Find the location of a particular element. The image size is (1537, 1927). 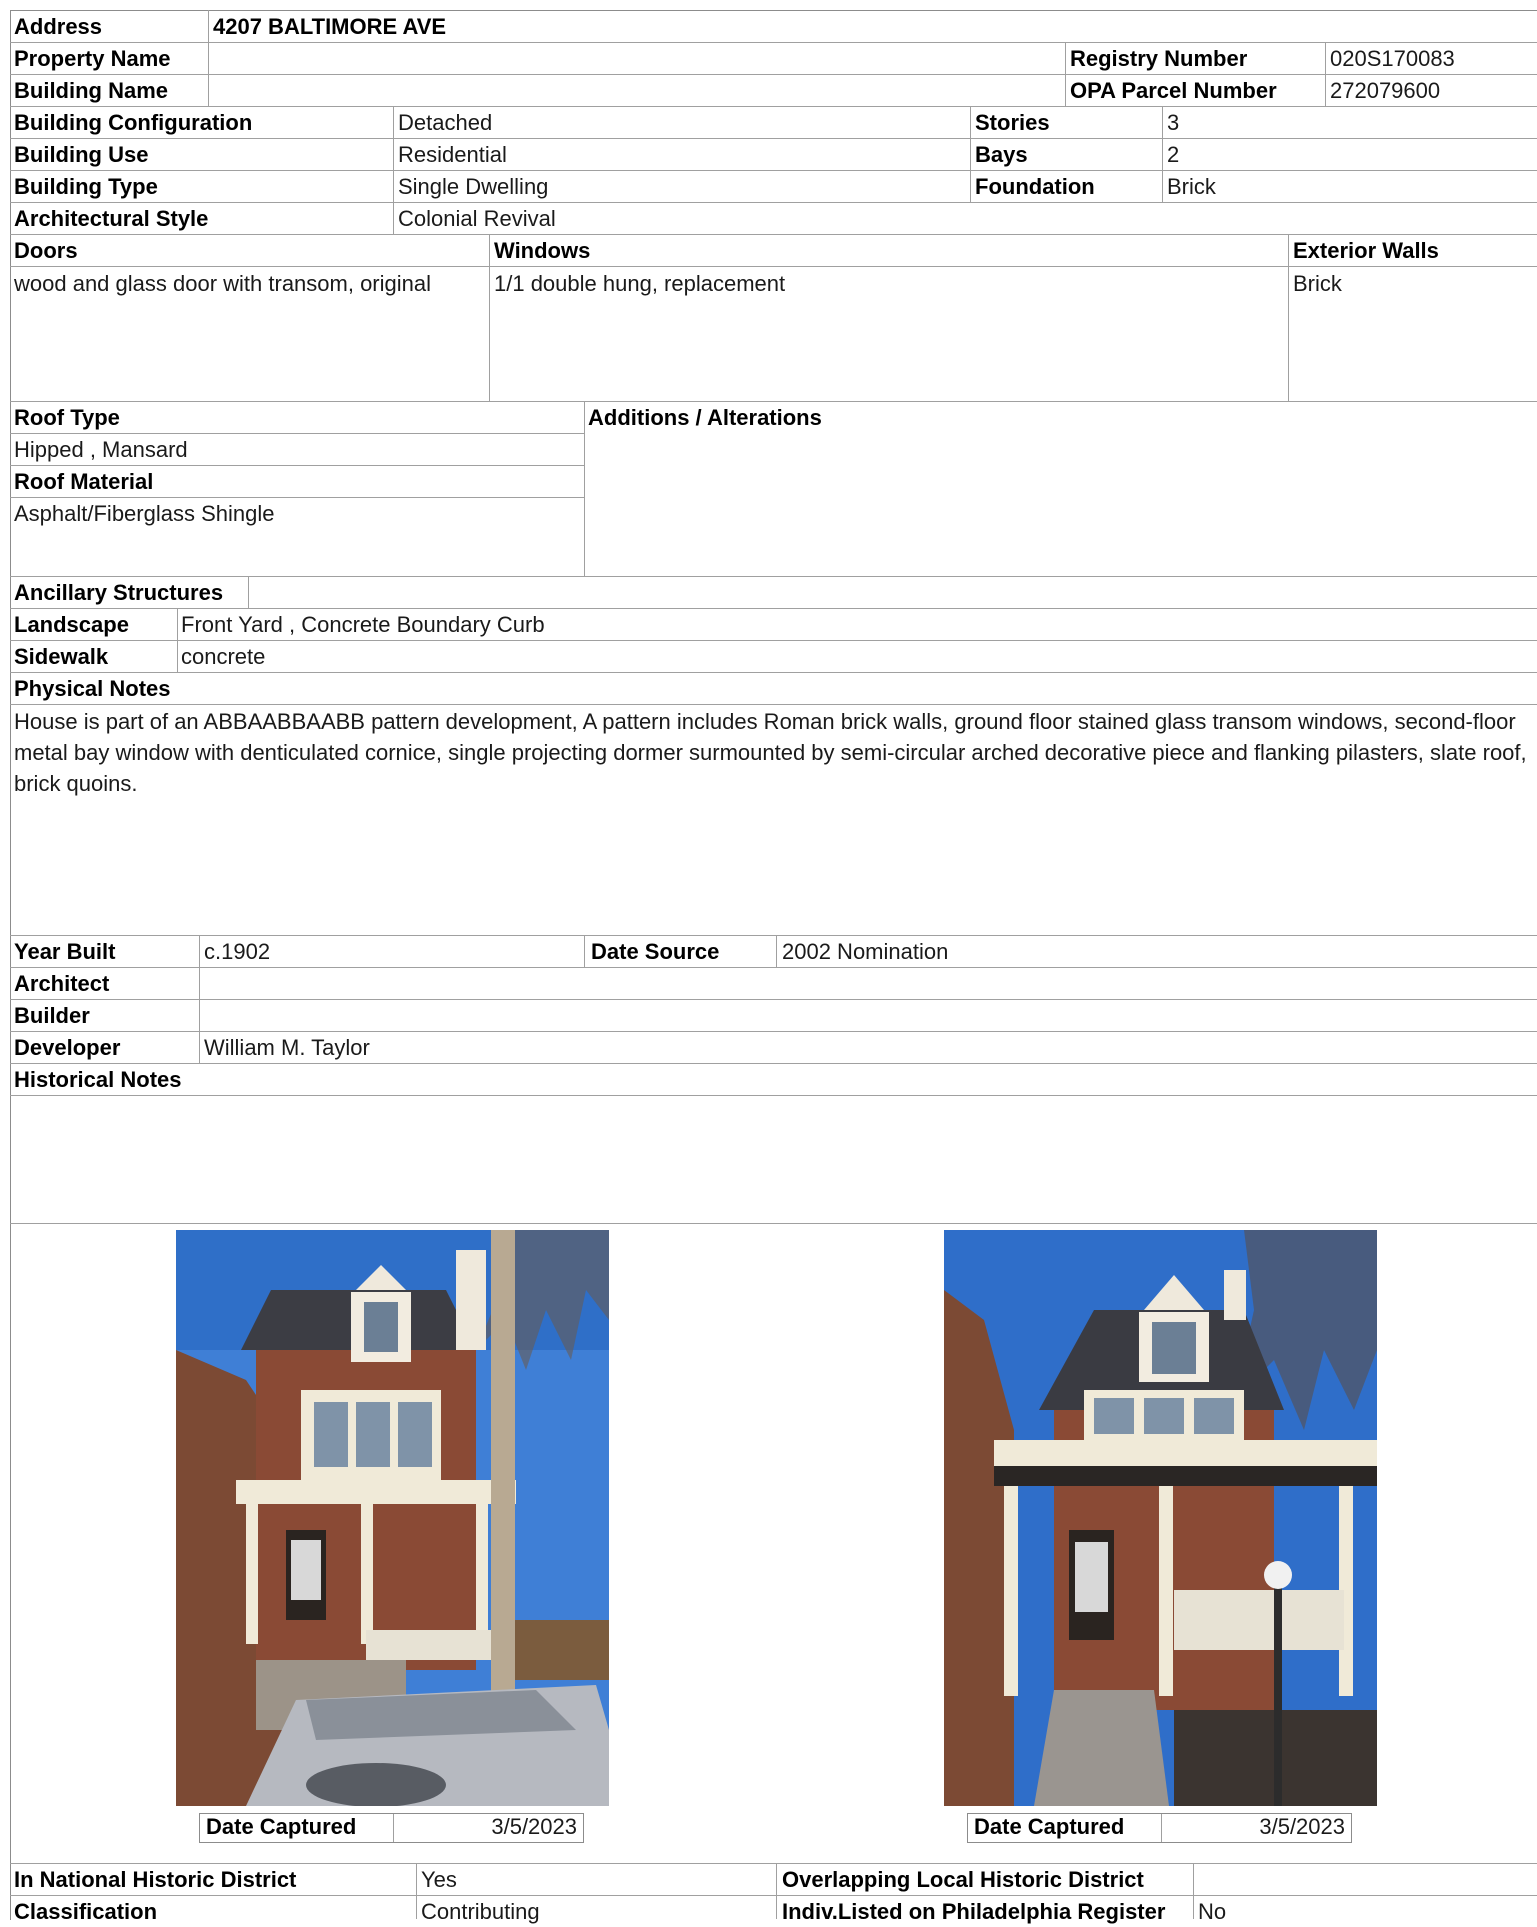

roof-material-value: Asphalt/Fiberglass Shingle is located at coordinates (144, 513).